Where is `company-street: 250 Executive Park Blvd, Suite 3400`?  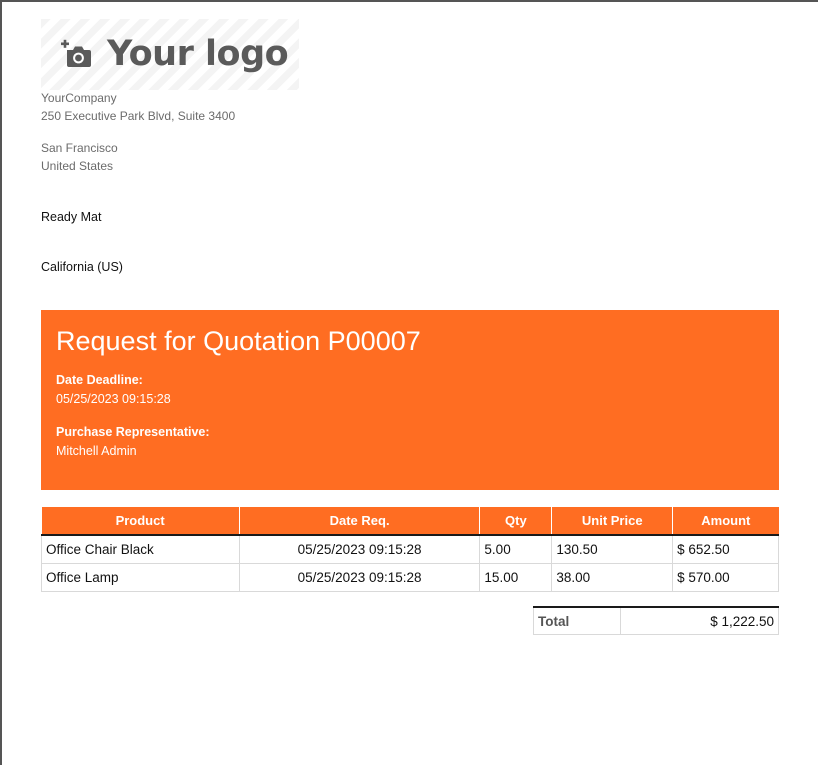
company-street: 250 Executive Park Blvd, Suite 3400 is located at coordinates (138, 116).